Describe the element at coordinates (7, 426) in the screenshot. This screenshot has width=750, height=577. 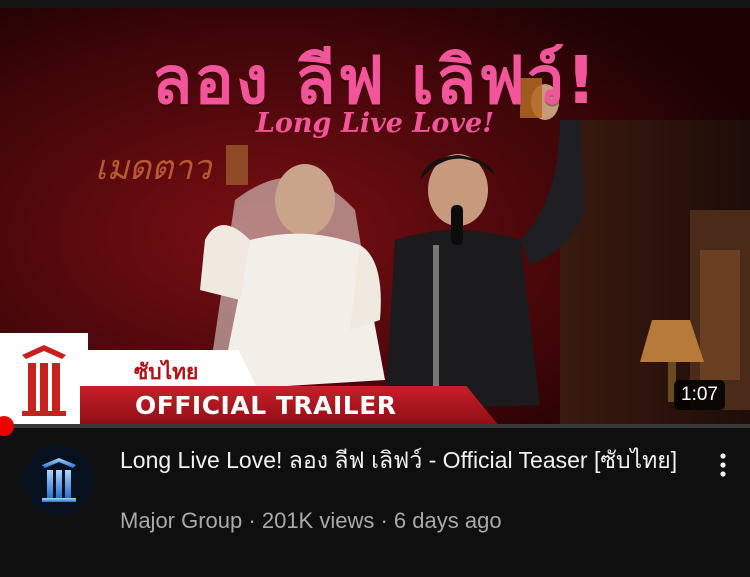
I see `progress-scrubber` at that location.